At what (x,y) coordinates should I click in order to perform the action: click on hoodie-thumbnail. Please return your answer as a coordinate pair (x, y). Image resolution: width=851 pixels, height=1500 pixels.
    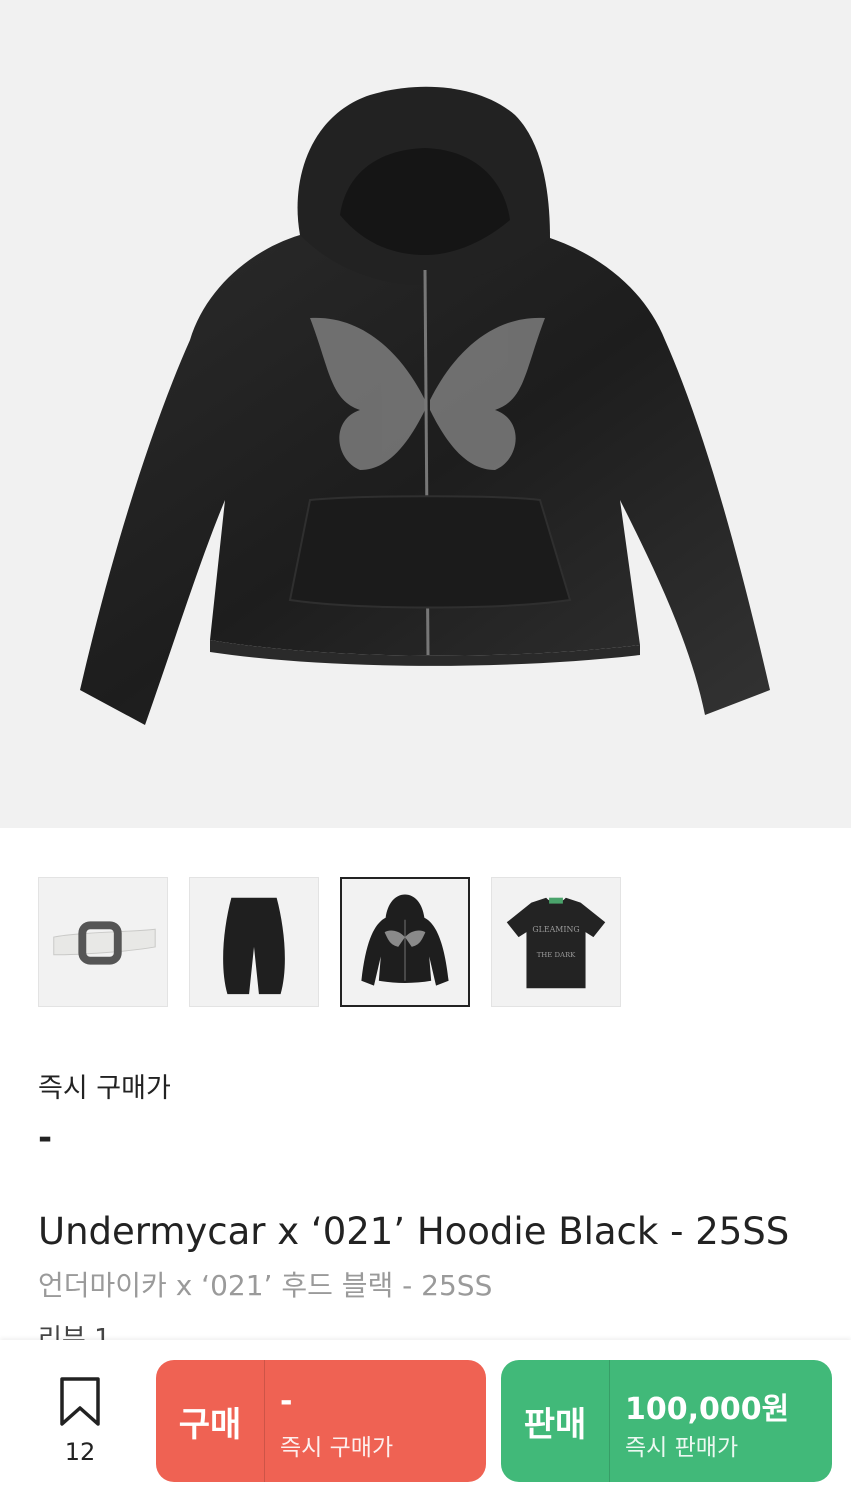
    Looking at the image, I should click on (405, 940).